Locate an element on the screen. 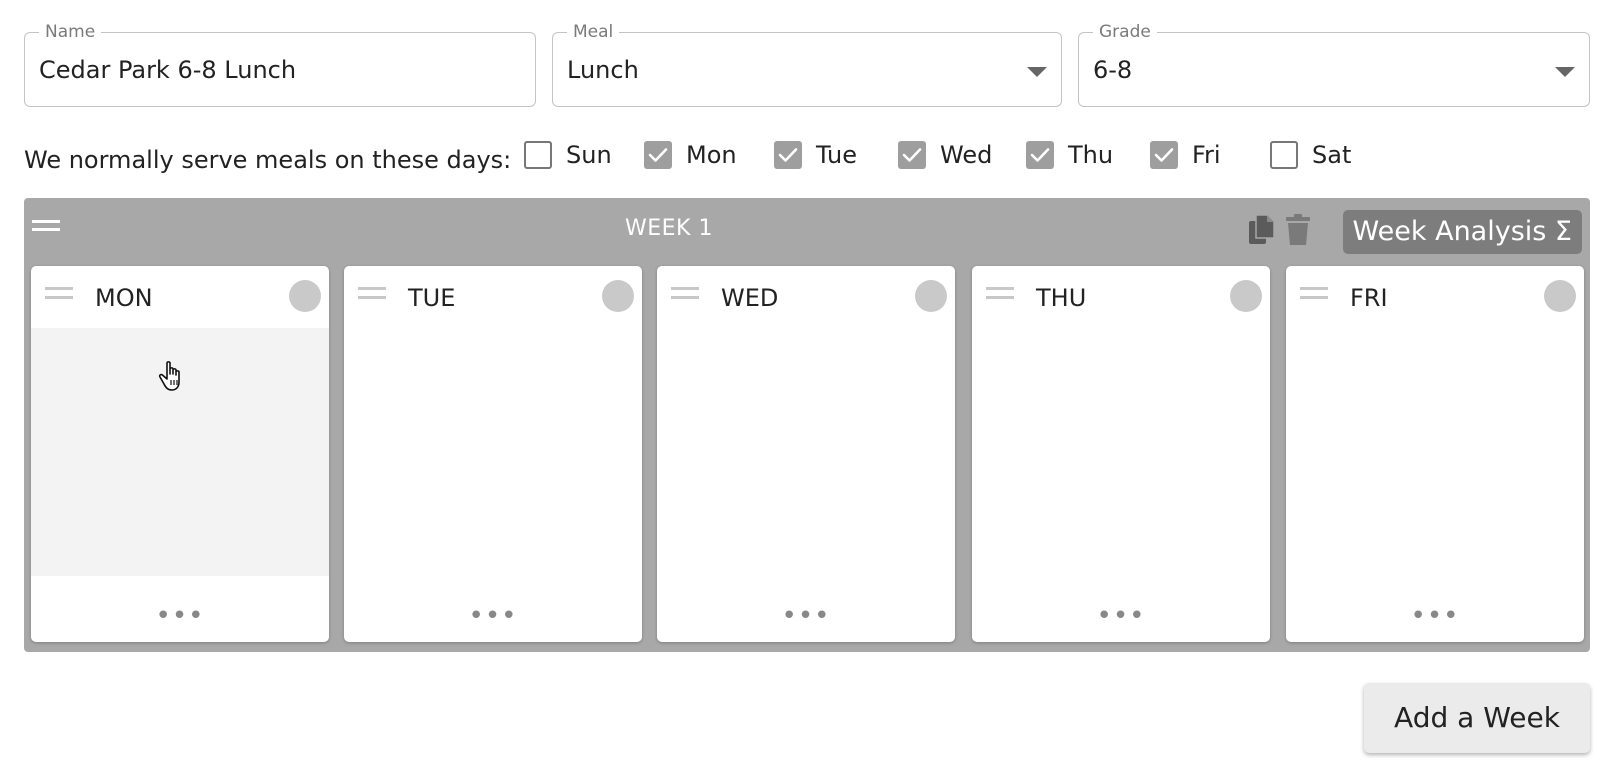 The height and width of the screenshot is (774, 1612). day-checkbox-sun: Sun is located at coordinates (568, 155).